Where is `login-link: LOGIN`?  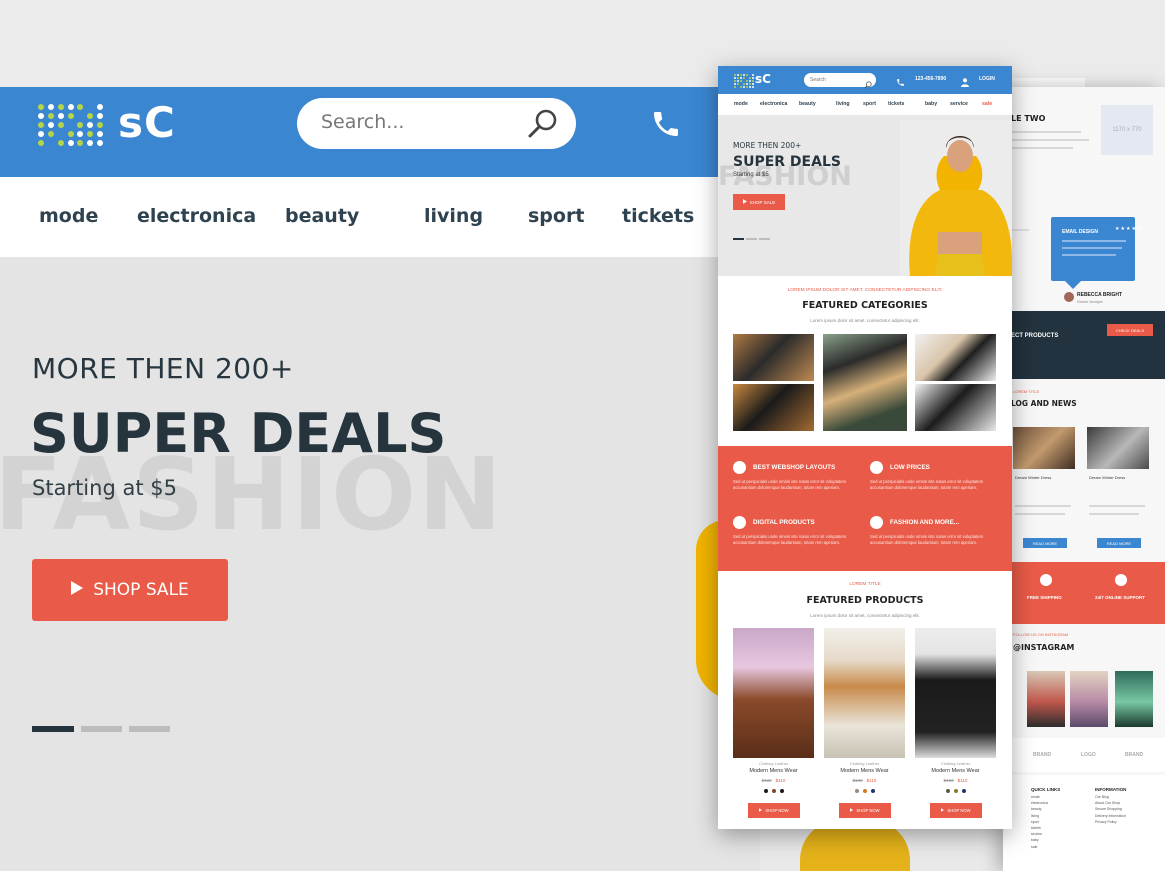 login-link: LOGIN is located at coordinates (987, 79).